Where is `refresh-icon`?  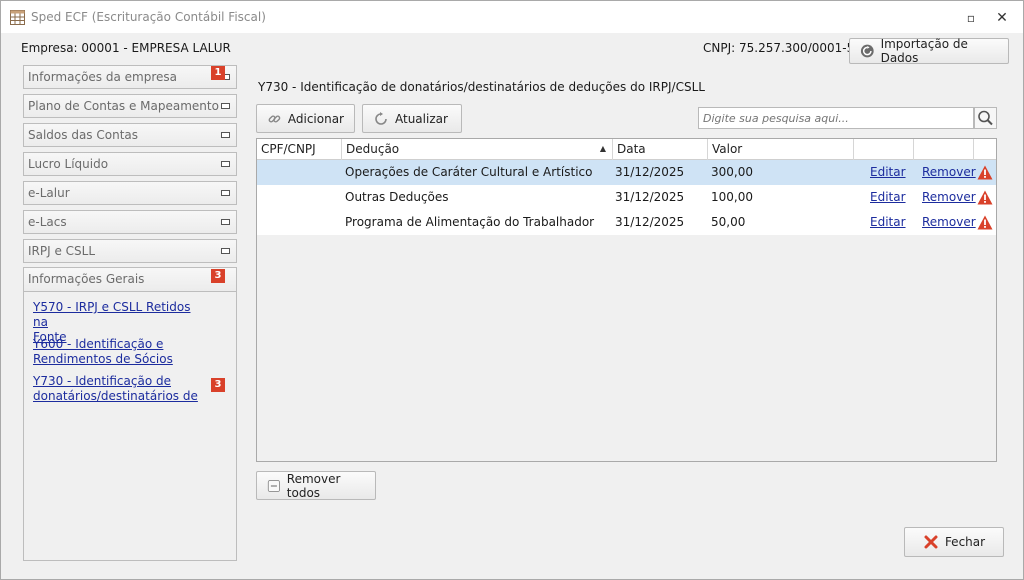
refresh-icon is located at coordinates (381, 118).